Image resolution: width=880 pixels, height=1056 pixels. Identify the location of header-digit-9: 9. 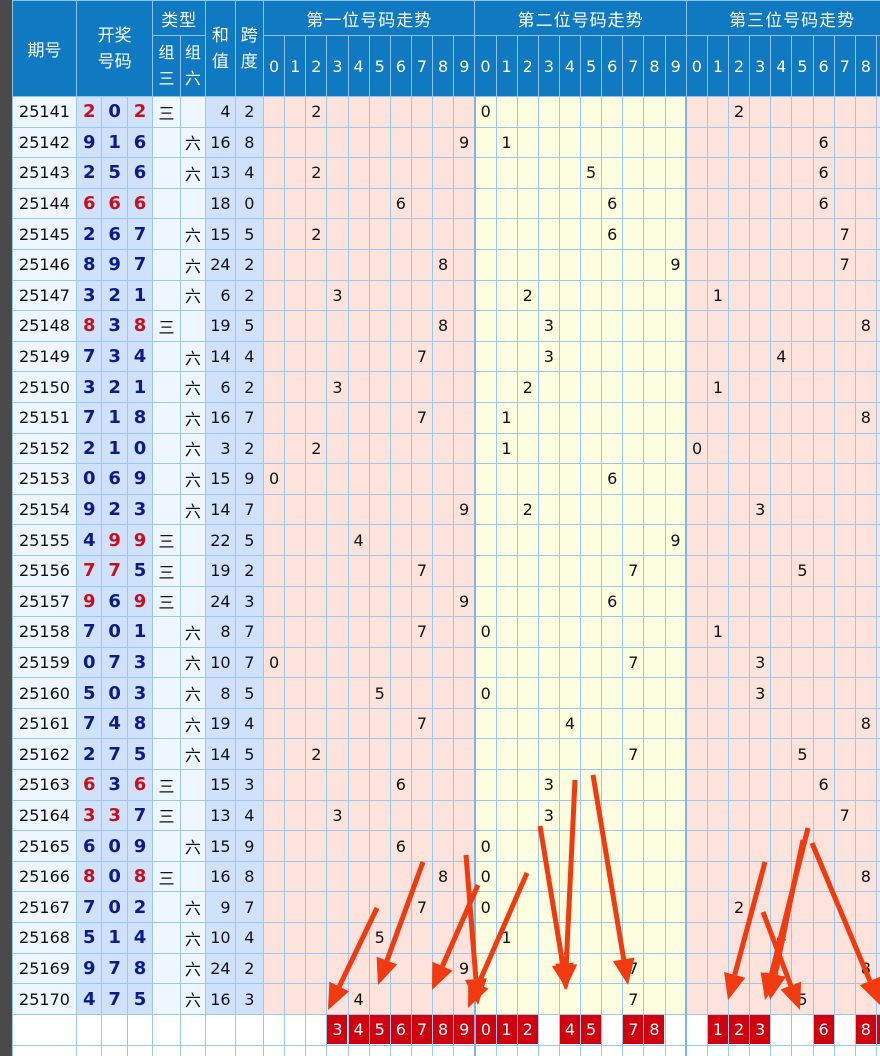
(675, 66).